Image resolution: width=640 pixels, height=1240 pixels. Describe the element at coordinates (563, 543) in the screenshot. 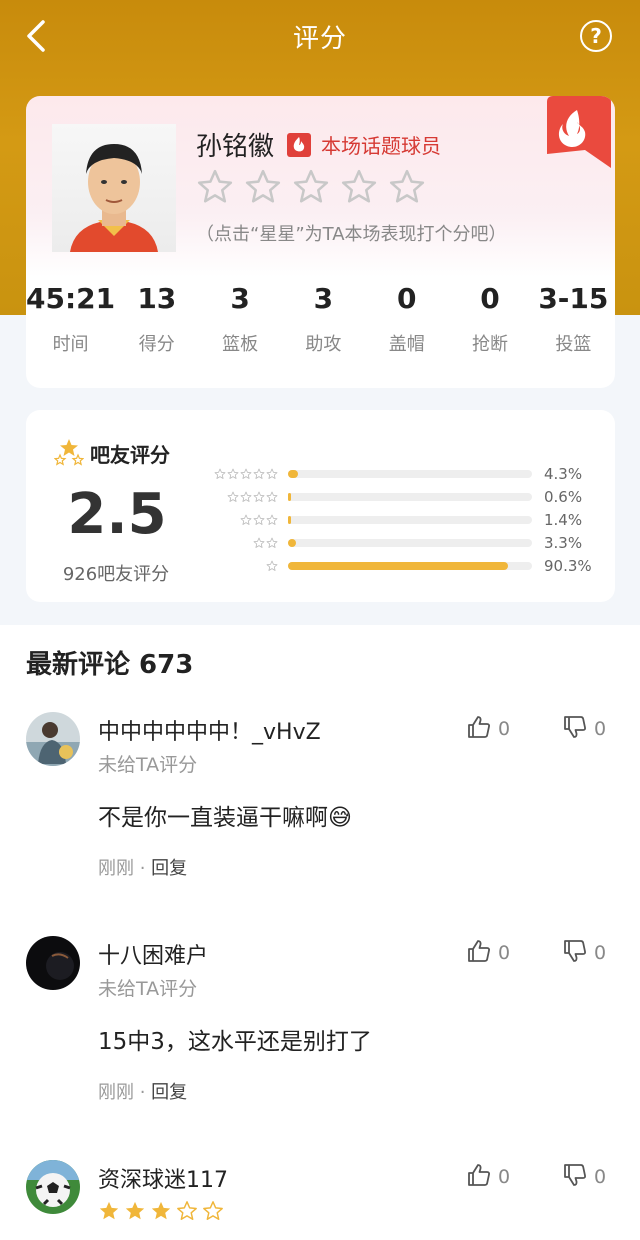

I see `distribution-percent: 3.3%` at that location.